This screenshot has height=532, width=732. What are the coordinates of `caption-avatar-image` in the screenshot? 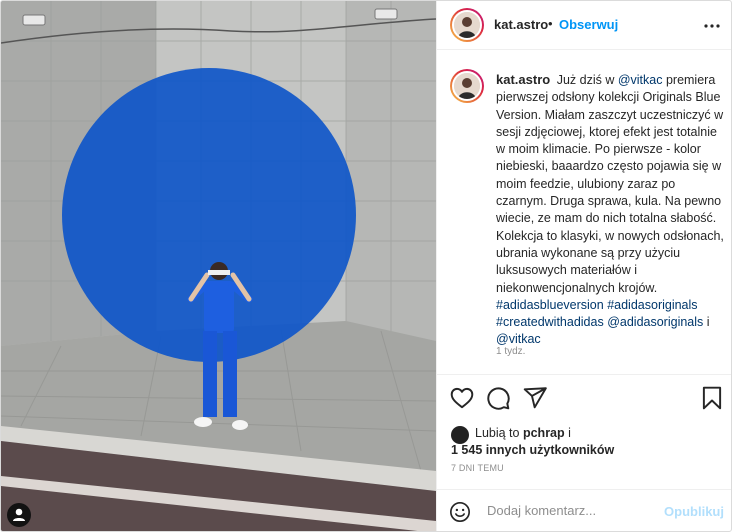 It's located at (467, 86).